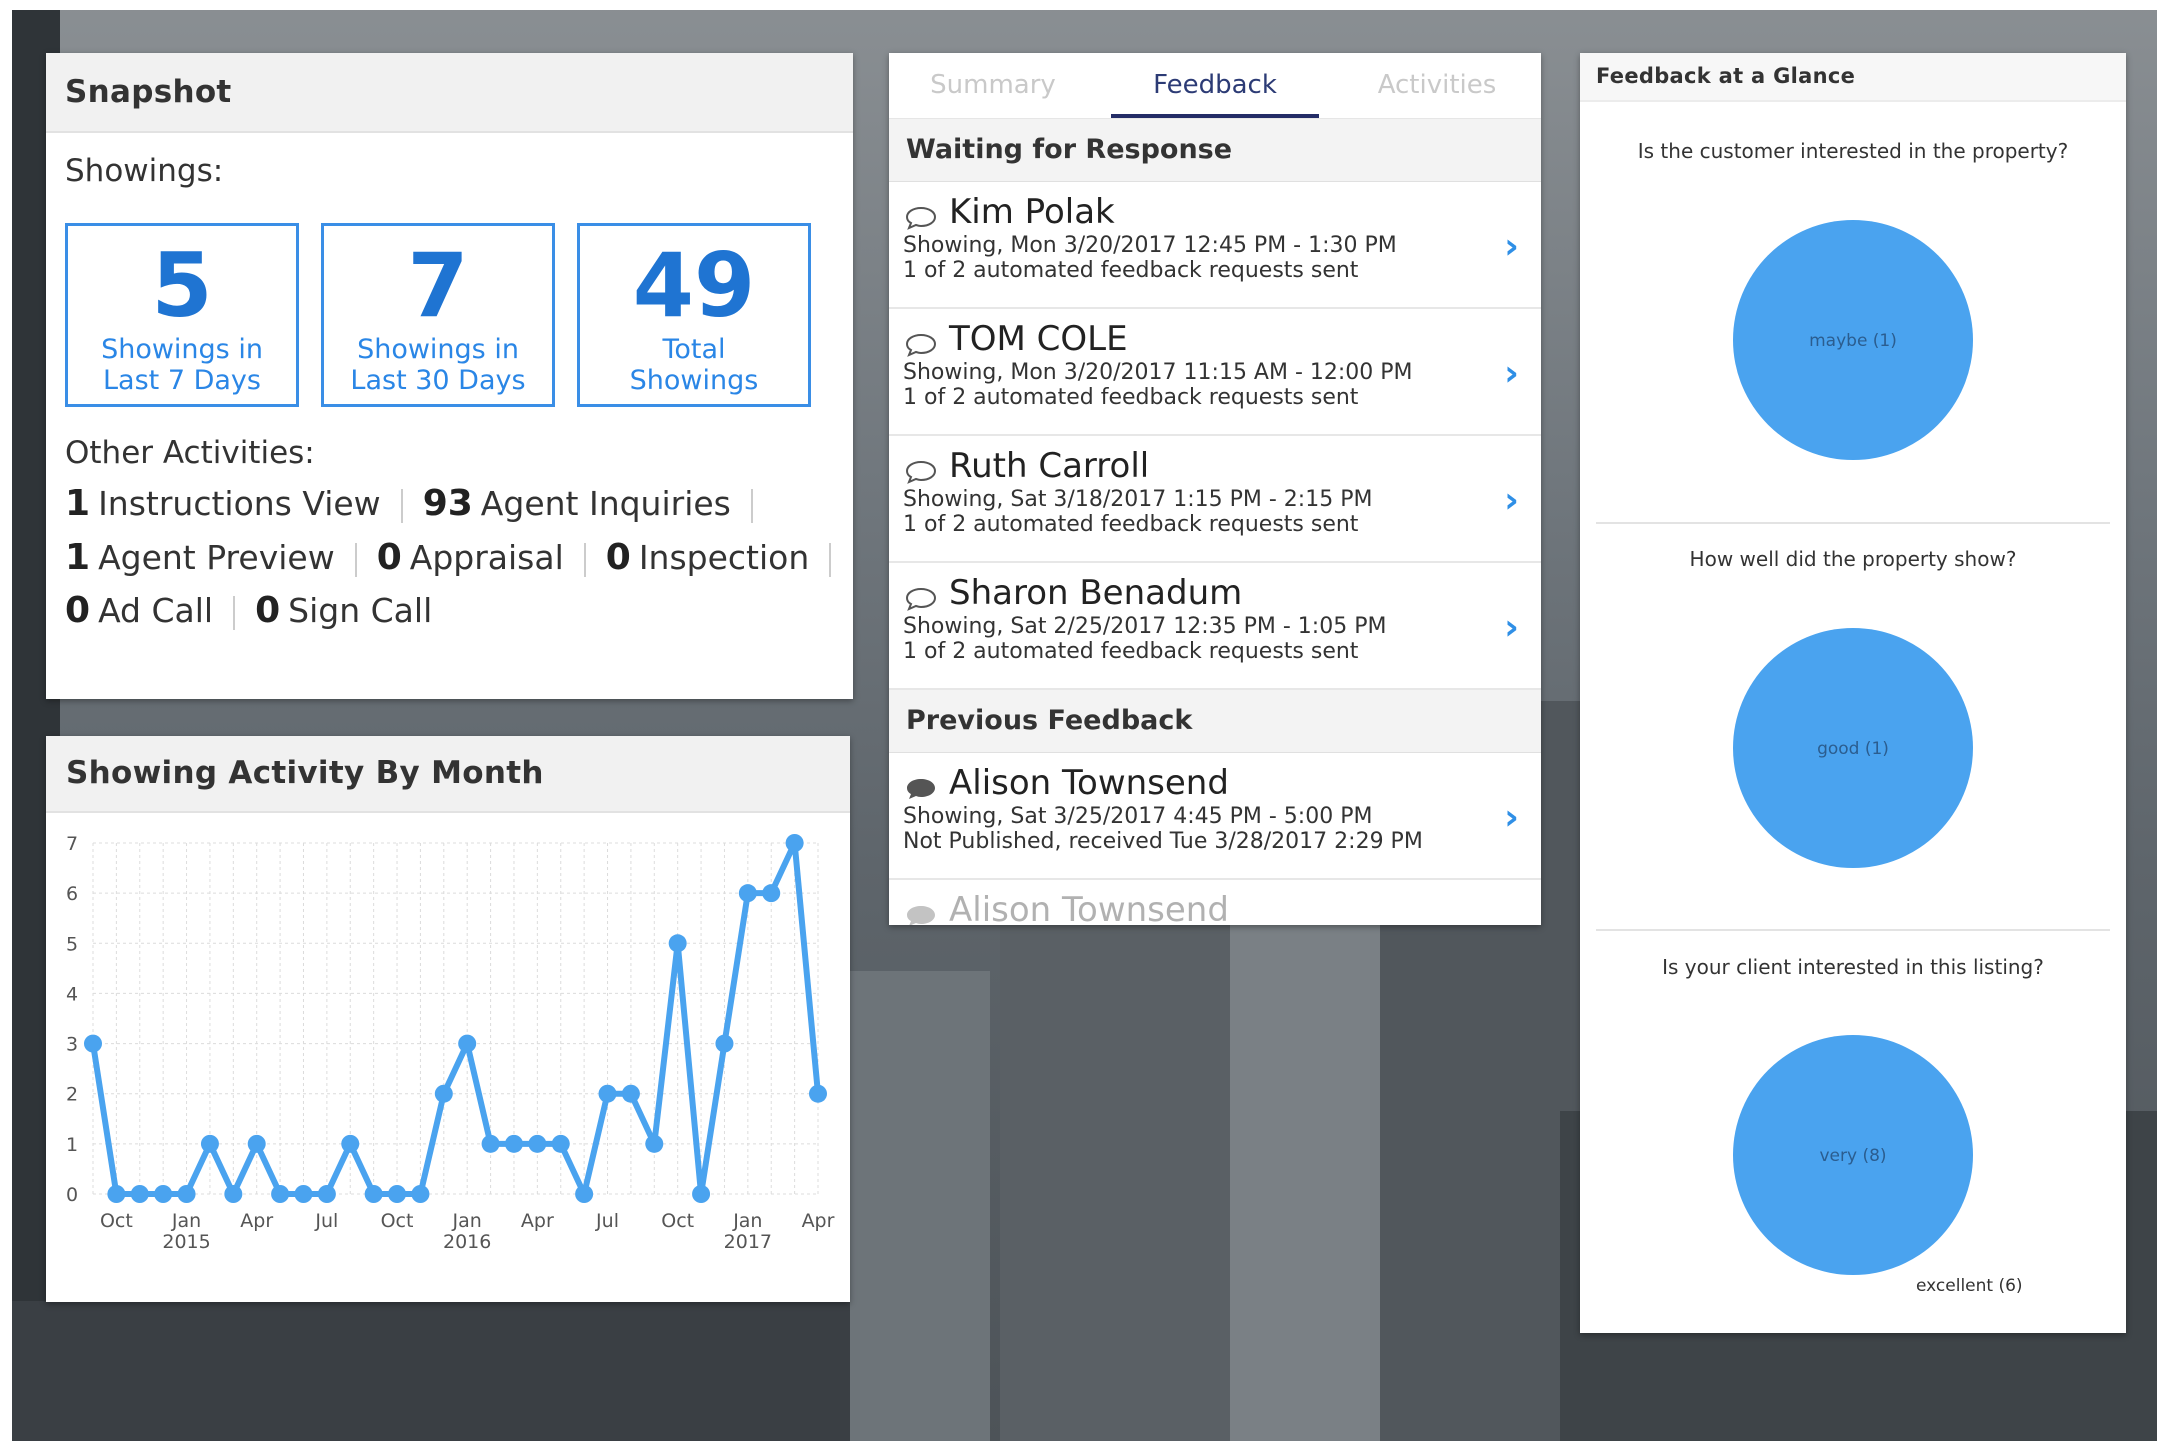 Image resolution: width=2157 pixels, height=1441 pixels. I want to click on y-tick-label: 4, so click(72, 994).